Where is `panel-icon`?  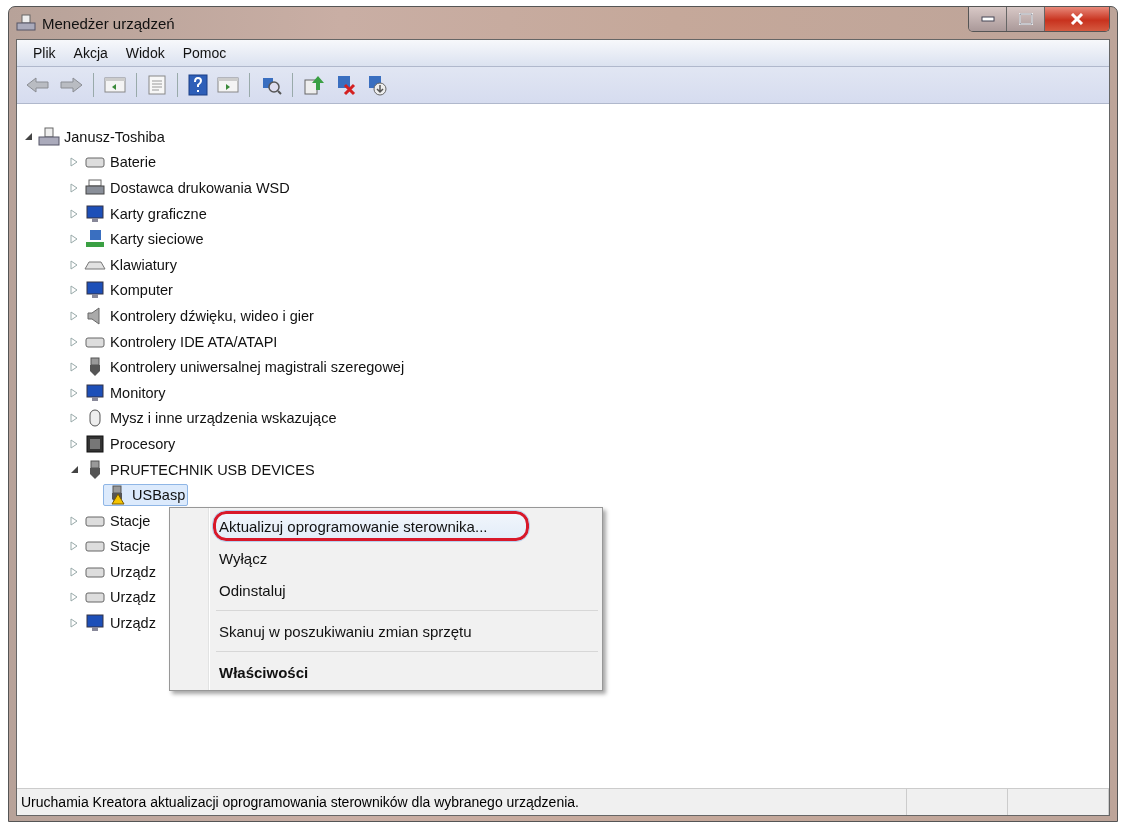
panel-icon is located at coordinates (115, 85).